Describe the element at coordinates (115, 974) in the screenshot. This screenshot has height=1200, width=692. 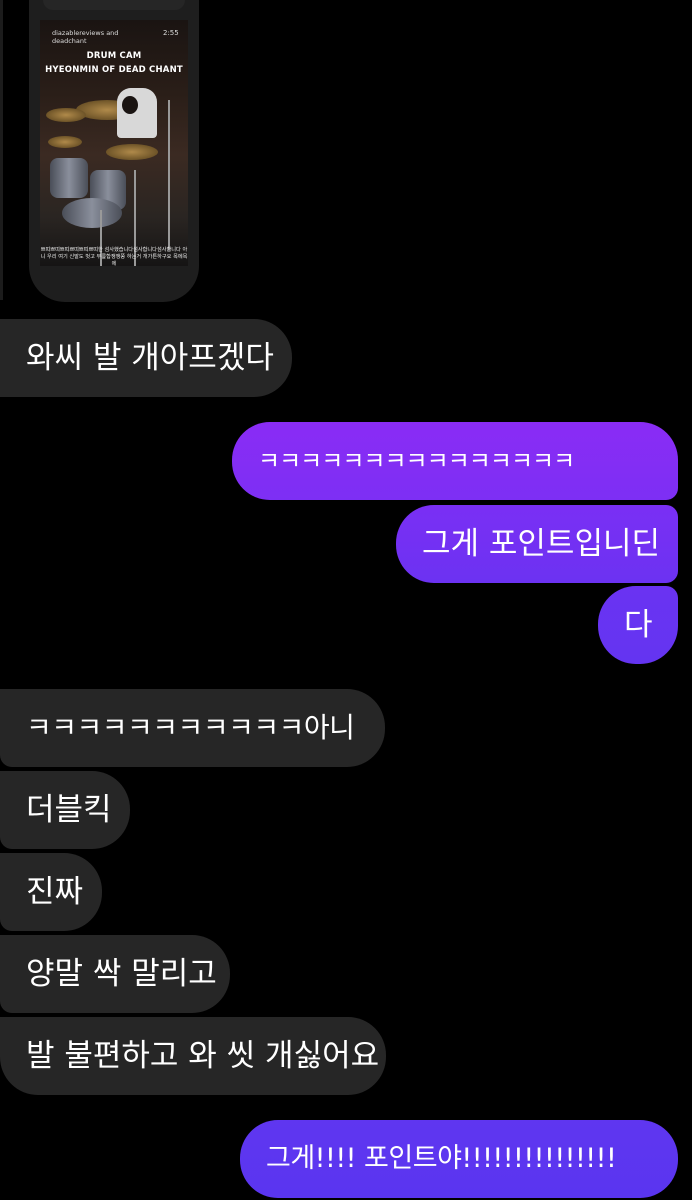
I see `message-received: 양말 싹 말리고` at that location.